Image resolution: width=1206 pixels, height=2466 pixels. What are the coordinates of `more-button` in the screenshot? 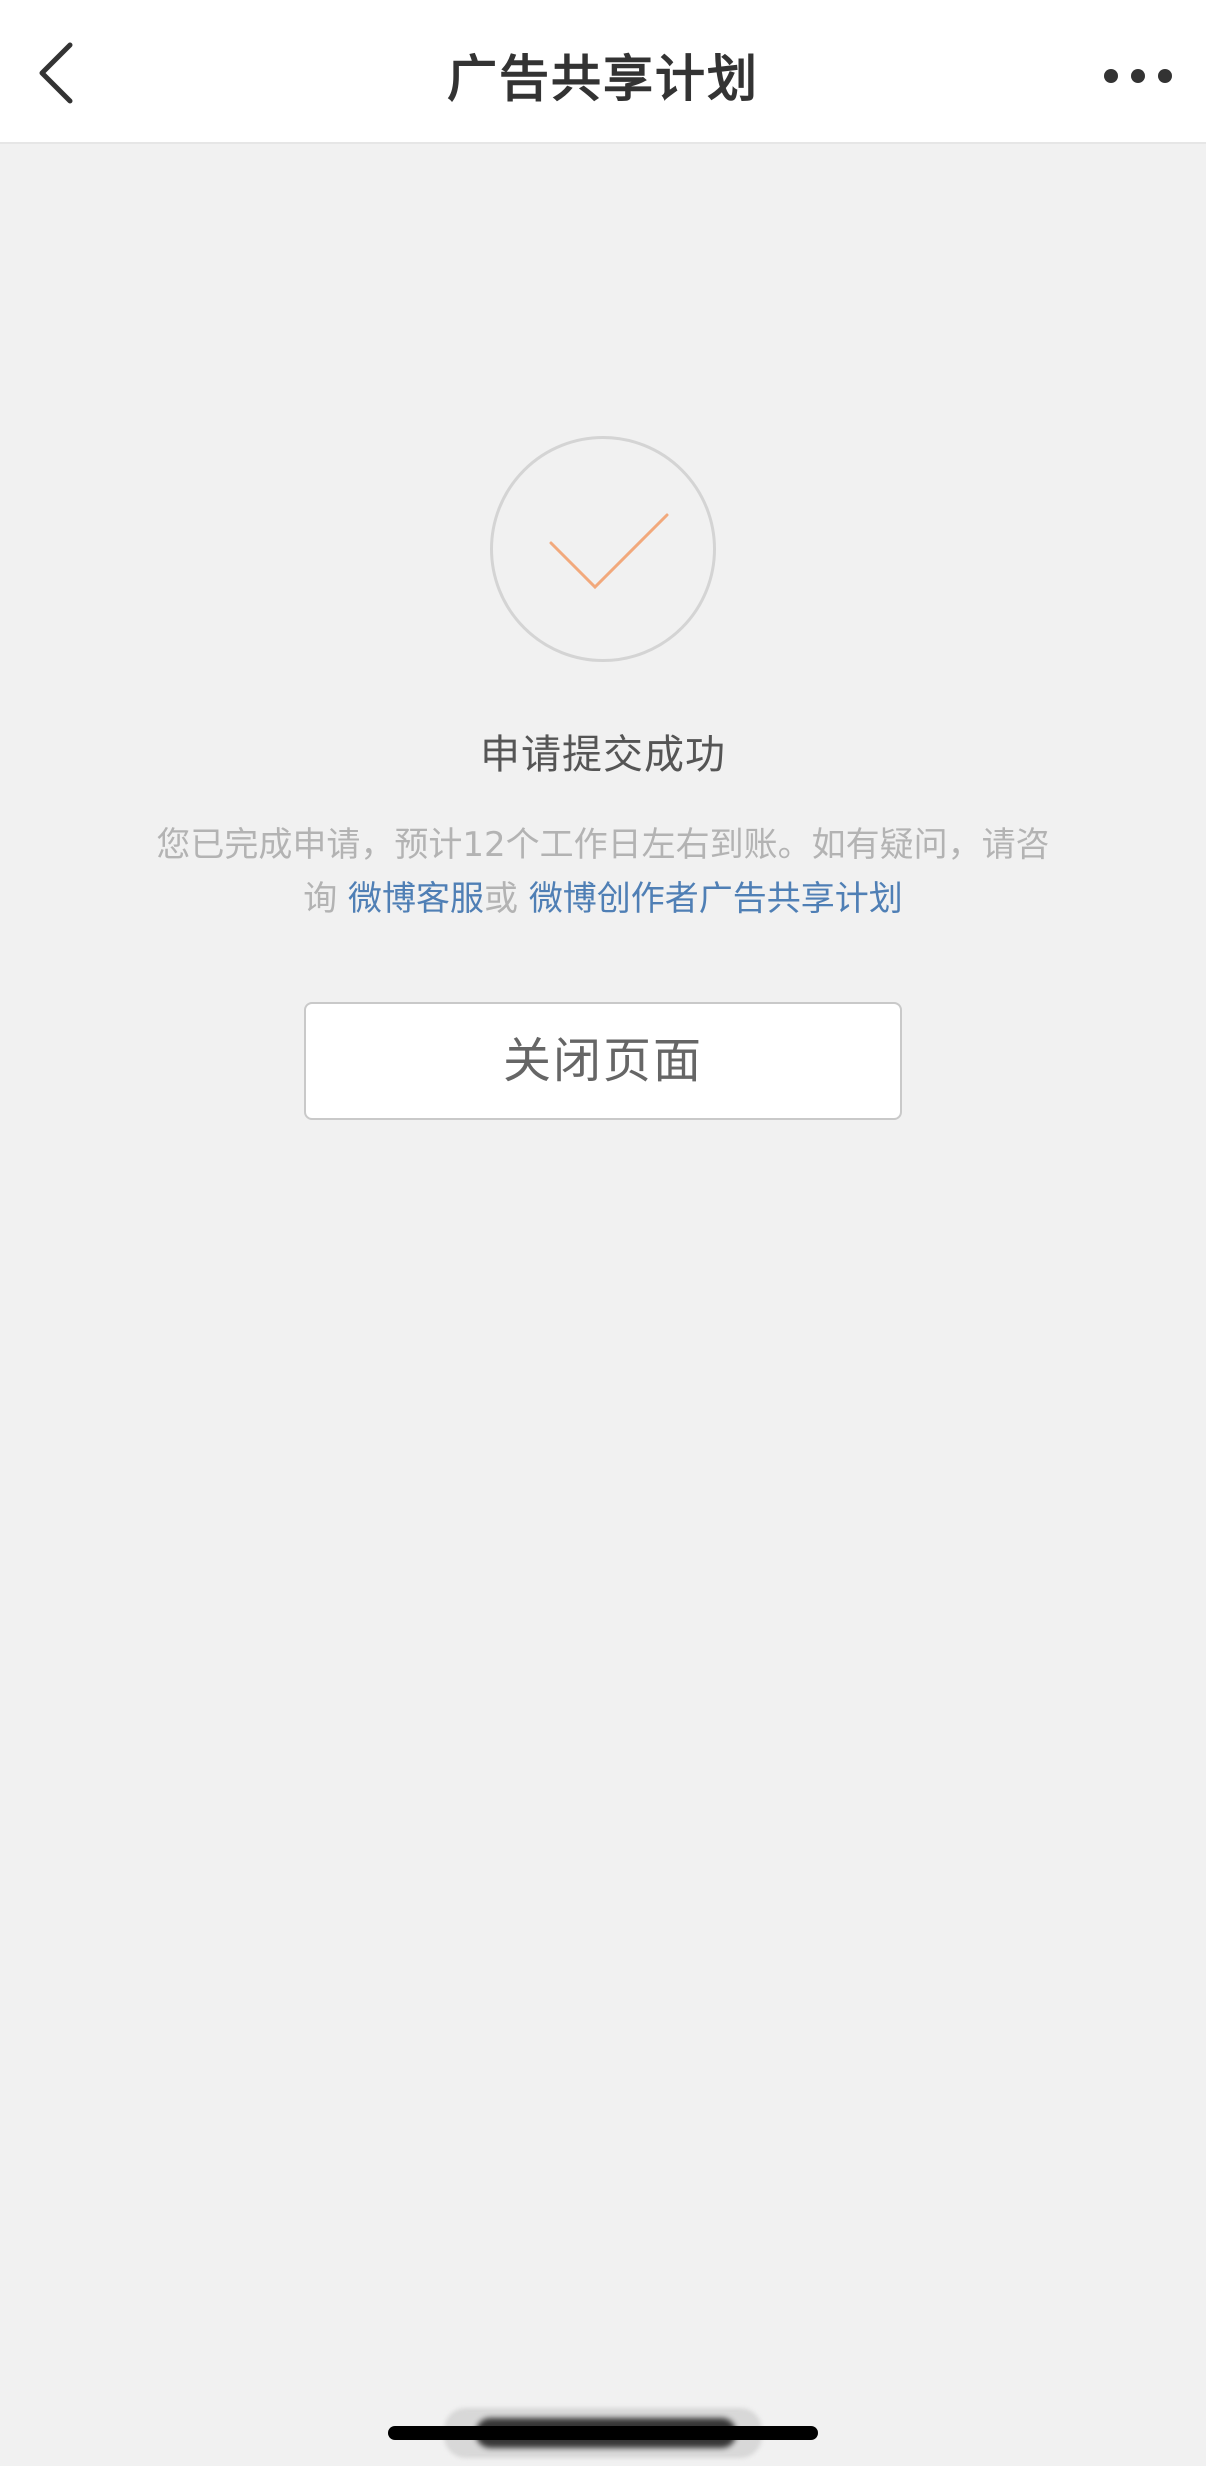 It's located at (1138, 76).